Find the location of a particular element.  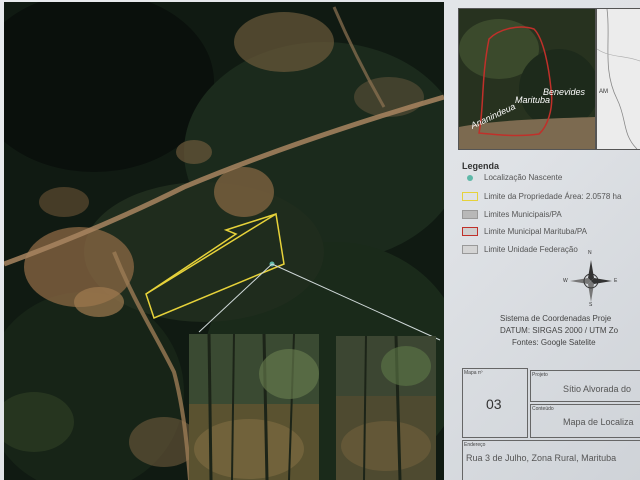

content-label: Conteúdo is located at coordinates (543, 409).